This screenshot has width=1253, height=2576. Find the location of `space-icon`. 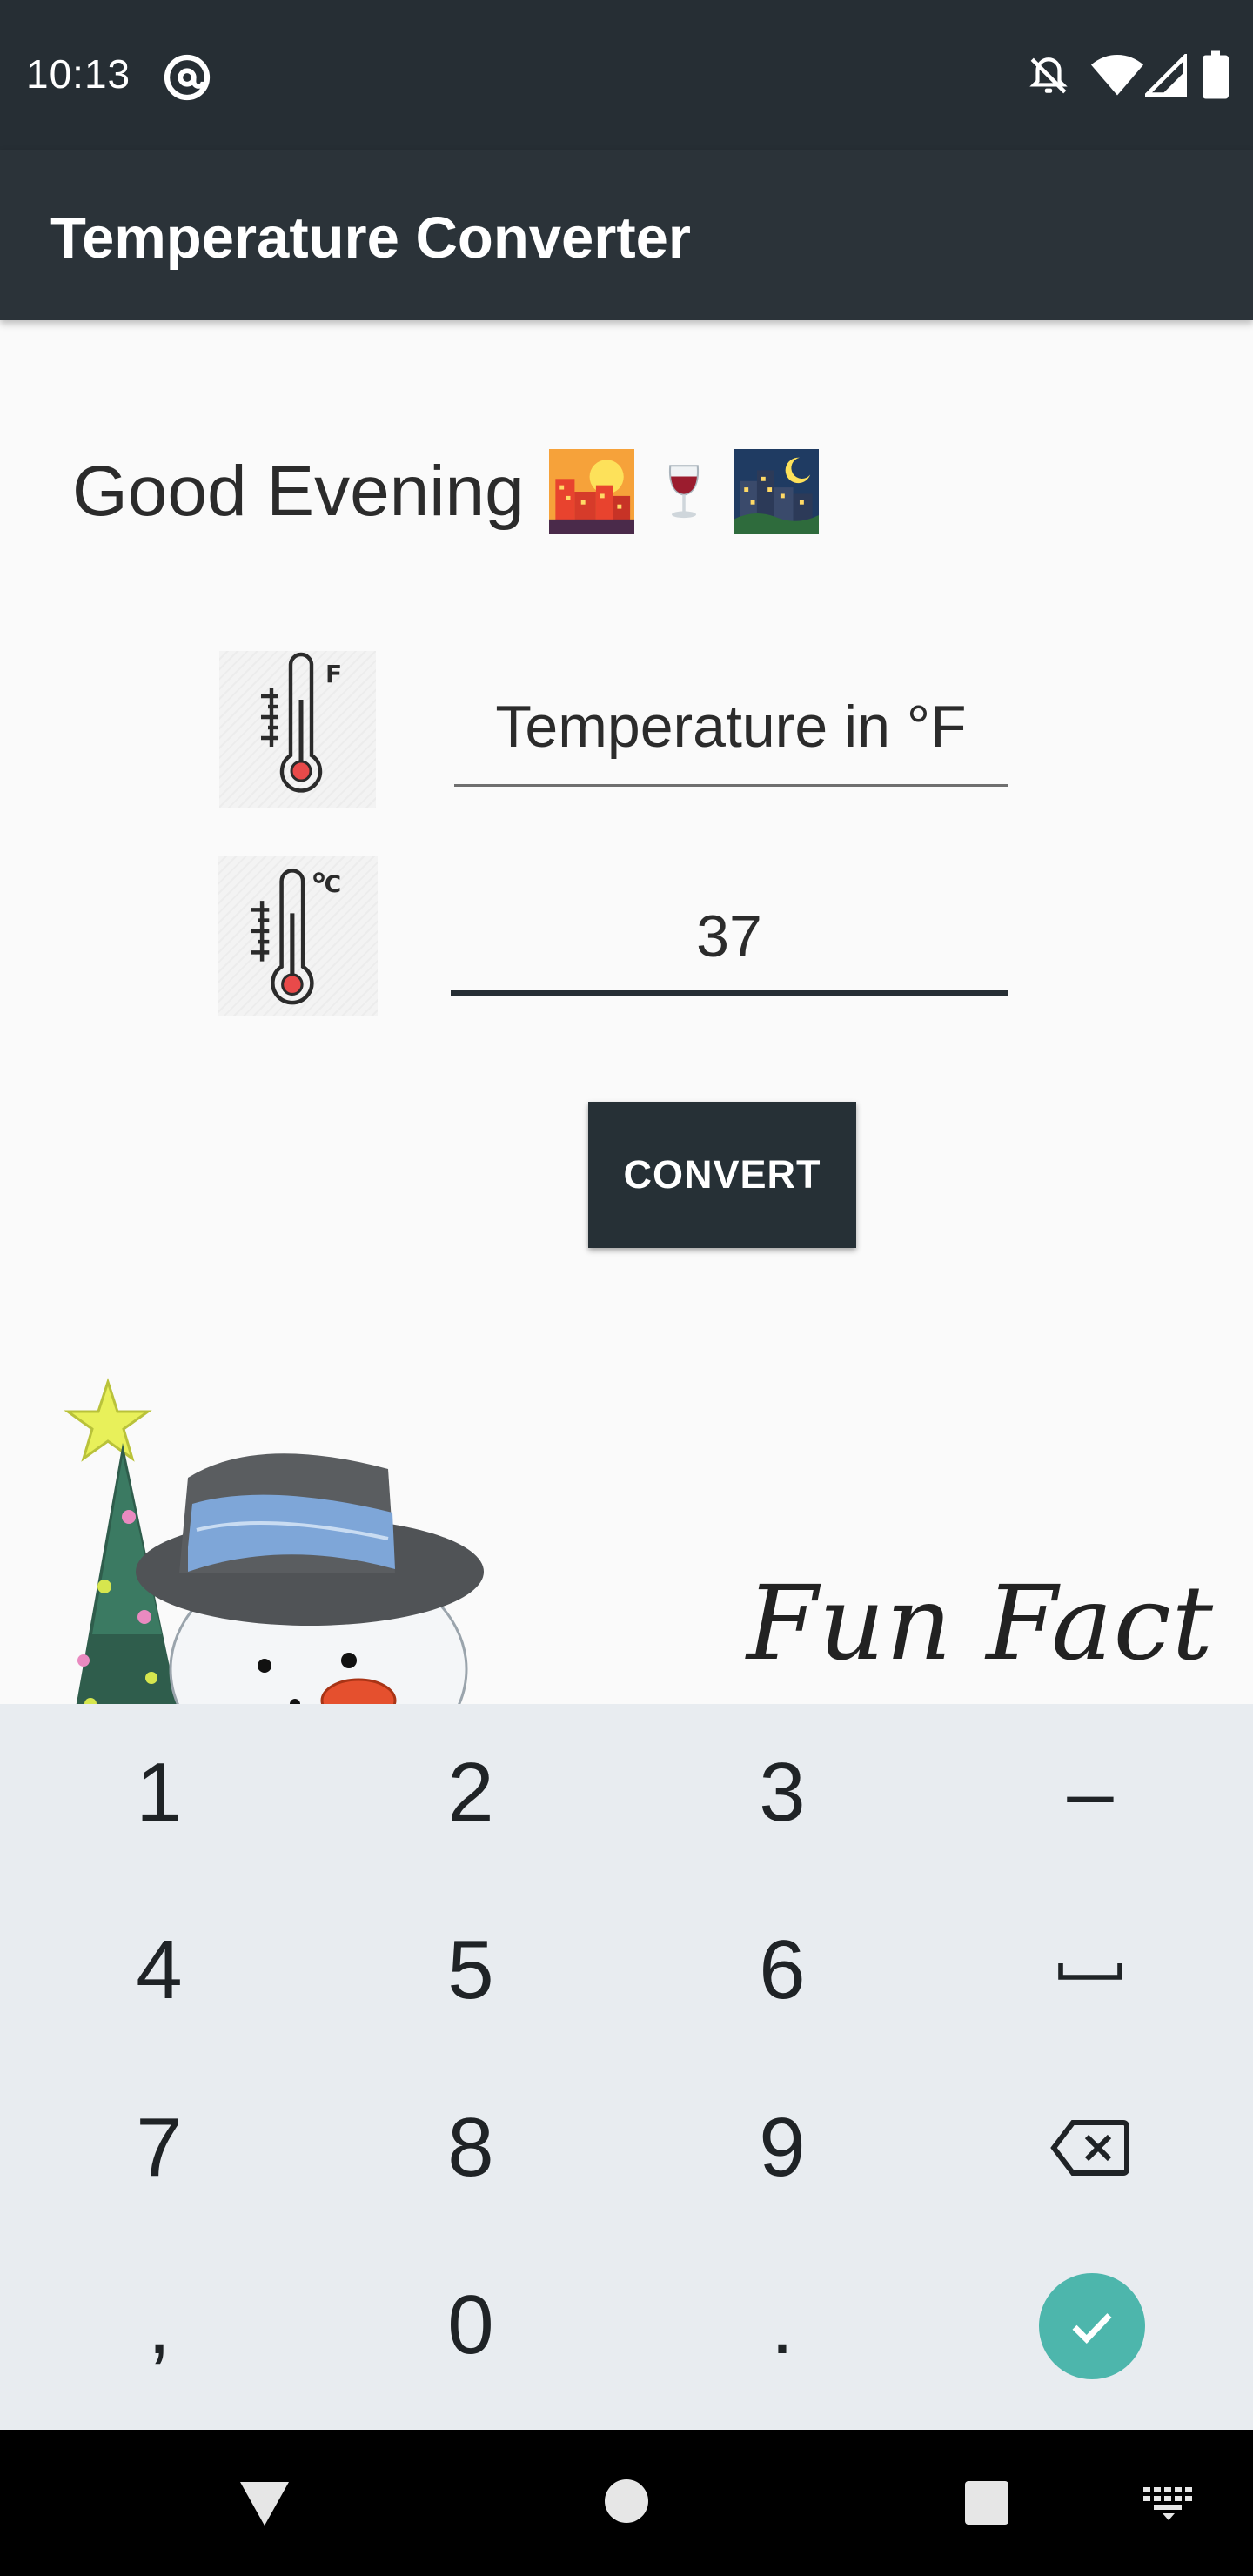

space-icon is located at coordinates (1090, 1972).